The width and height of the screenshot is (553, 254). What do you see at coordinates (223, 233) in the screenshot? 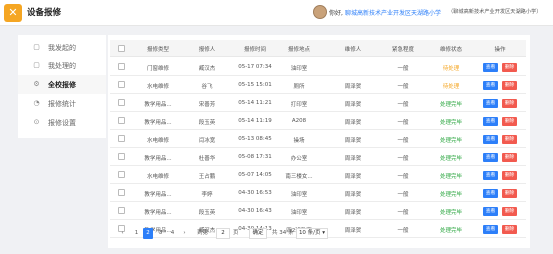
I see `goto-page-input: 2` at bounding box center [223, 233].